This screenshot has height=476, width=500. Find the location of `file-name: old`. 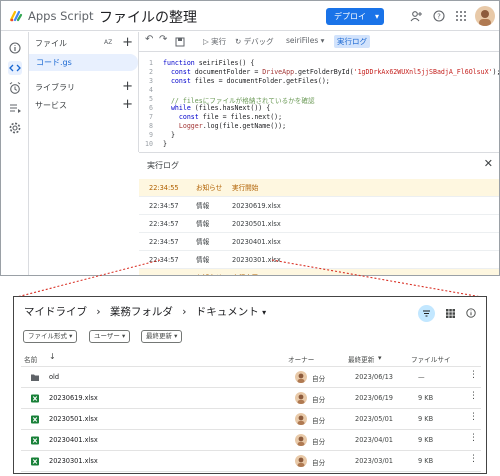

file-name: old is located at coordinates (54, 377).